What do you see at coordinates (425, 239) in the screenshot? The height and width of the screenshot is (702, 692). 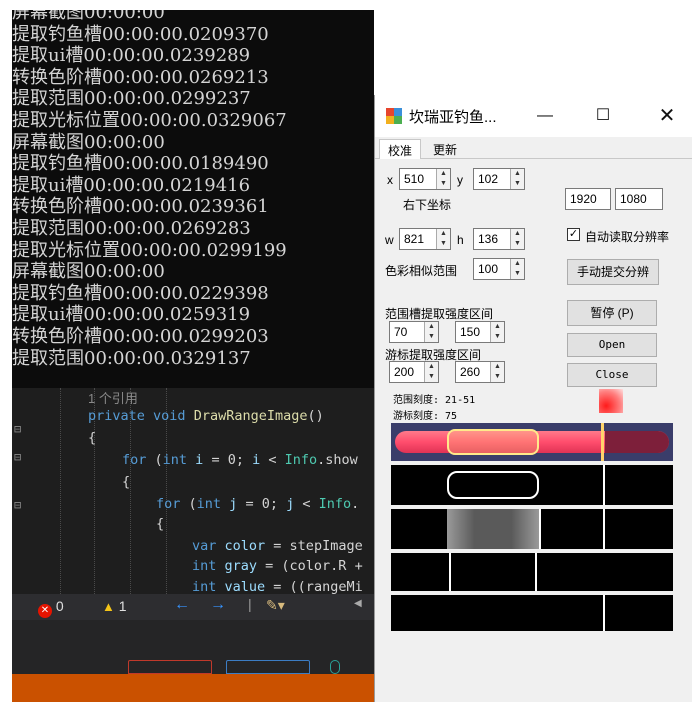 I see `w-stepper: 821 ▲ ▼` at bounding box center [425, 239].